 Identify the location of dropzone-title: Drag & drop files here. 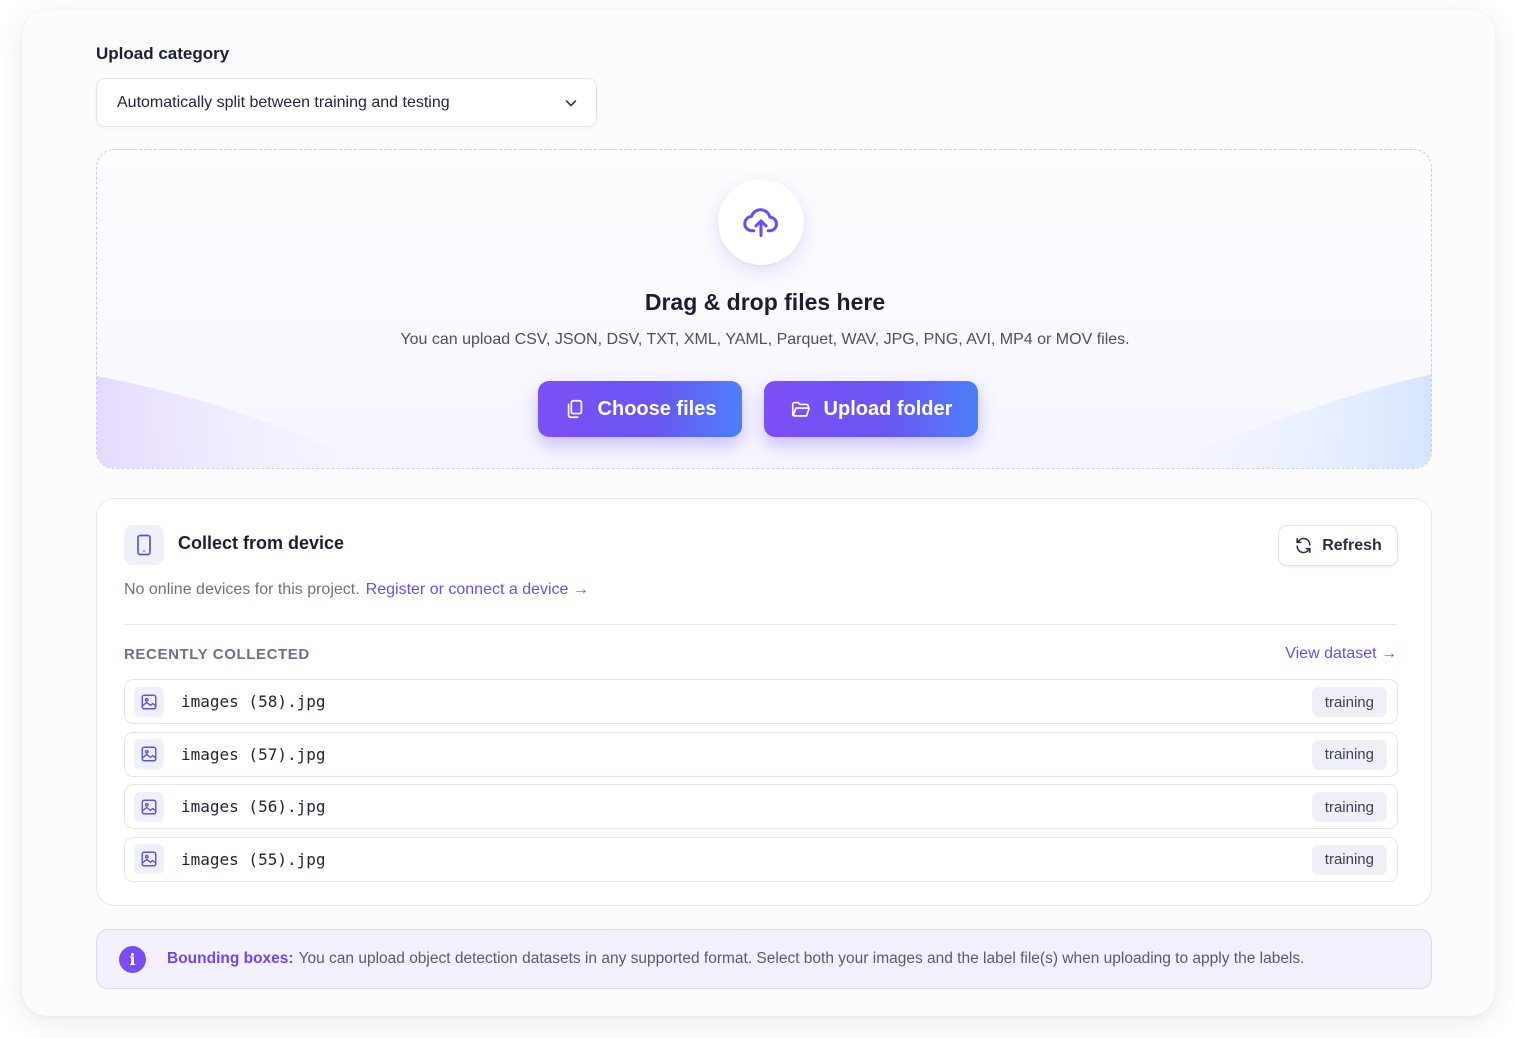
(765, 302).